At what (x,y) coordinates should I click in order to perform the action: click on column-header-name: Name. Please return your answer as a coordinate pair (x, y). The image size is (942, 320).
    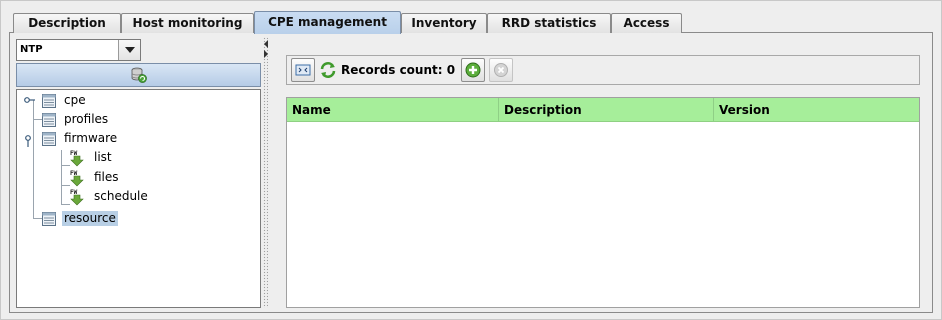
    Looking at the image, I should click on (393, 109).